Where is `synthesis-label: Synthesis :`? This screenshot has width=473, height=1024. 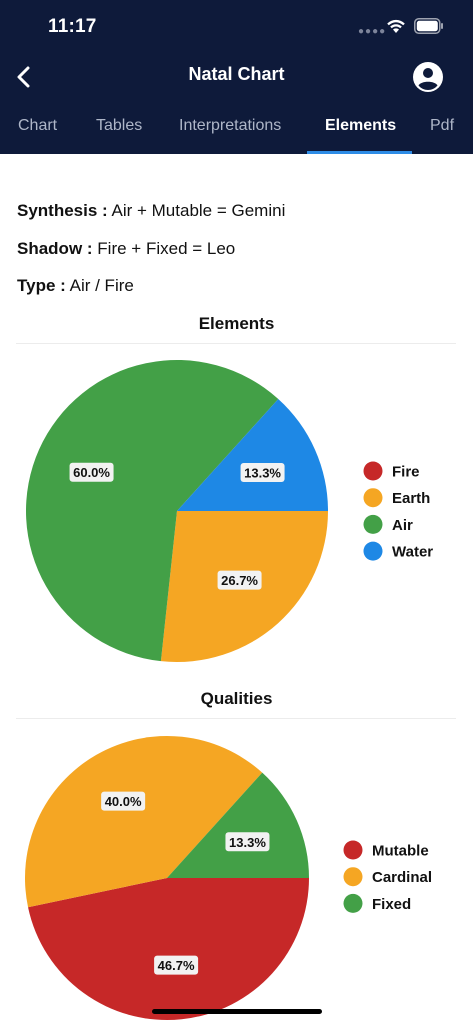
synthesis-label: Synthesis : is located at coordinates (62, 210).